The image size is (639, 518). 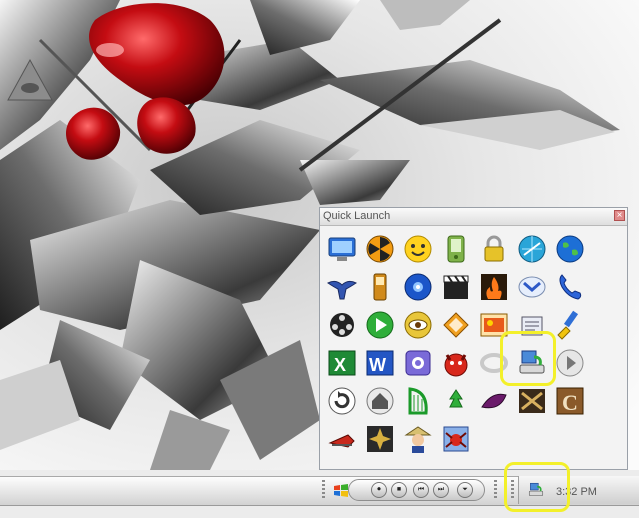 What do you see at coordinates (494, 401) in the screenshot?
I see `leaf-icon` at bounding box center [494, 401].